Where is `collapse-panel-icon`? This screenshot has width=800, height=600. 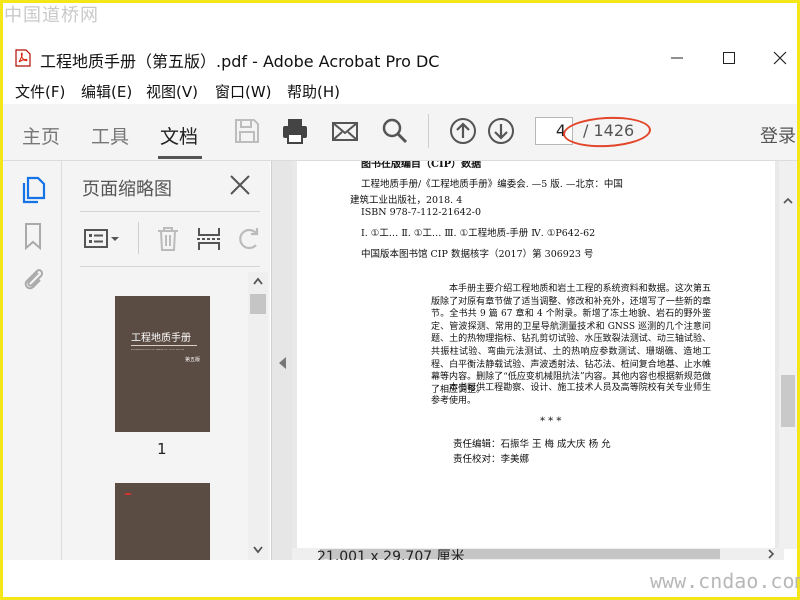
collapse-panel-icon is located at coordinates (282, 363).